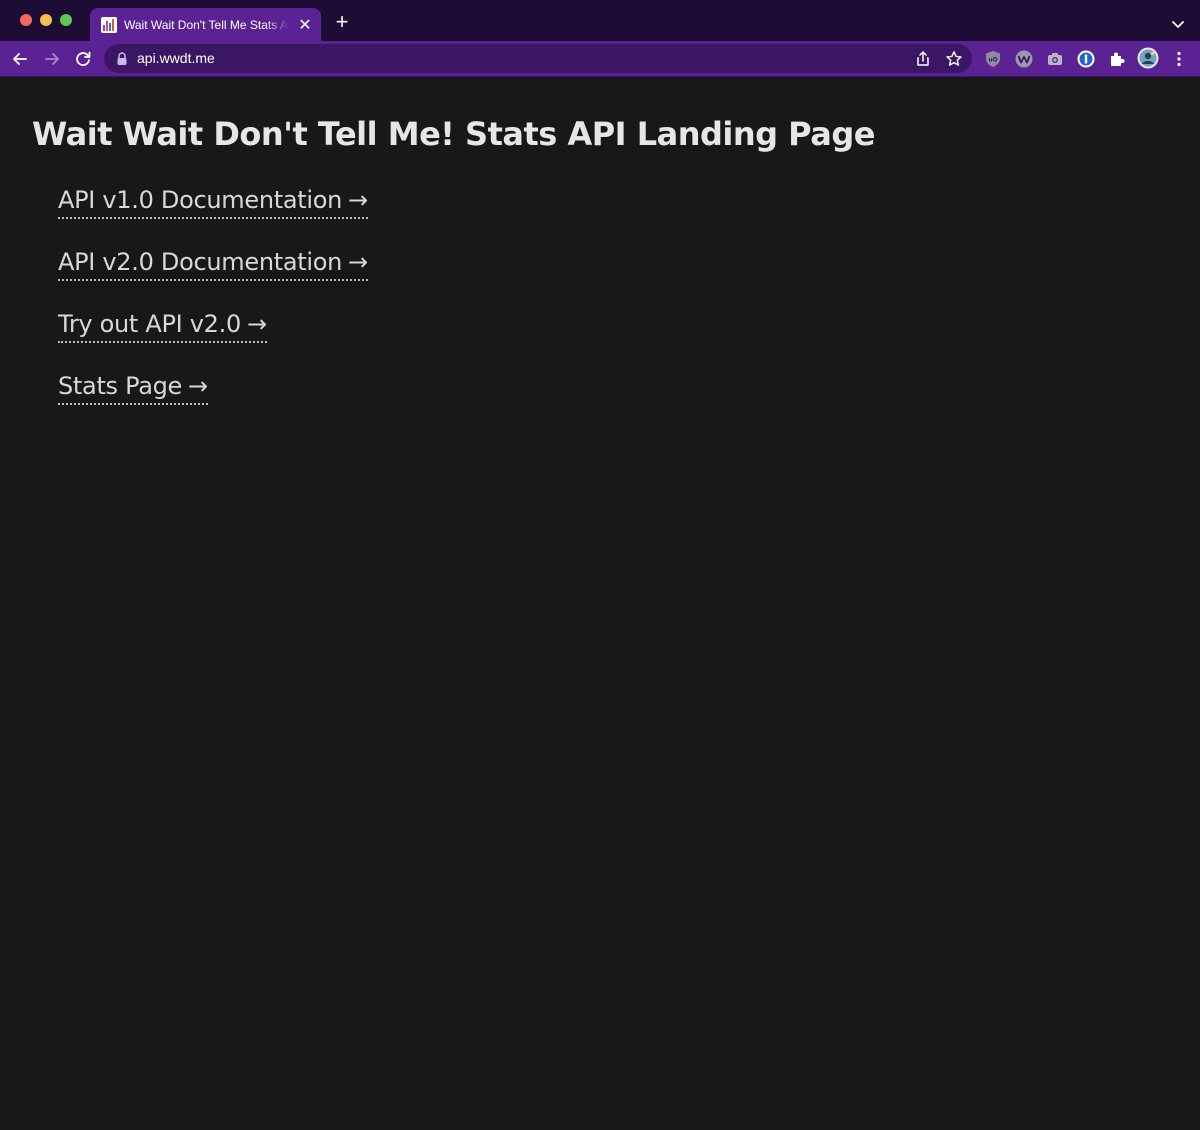  Describe the element at coordinates (1086, 59) in the screenshot. I see `password-manager-icon` at that location.